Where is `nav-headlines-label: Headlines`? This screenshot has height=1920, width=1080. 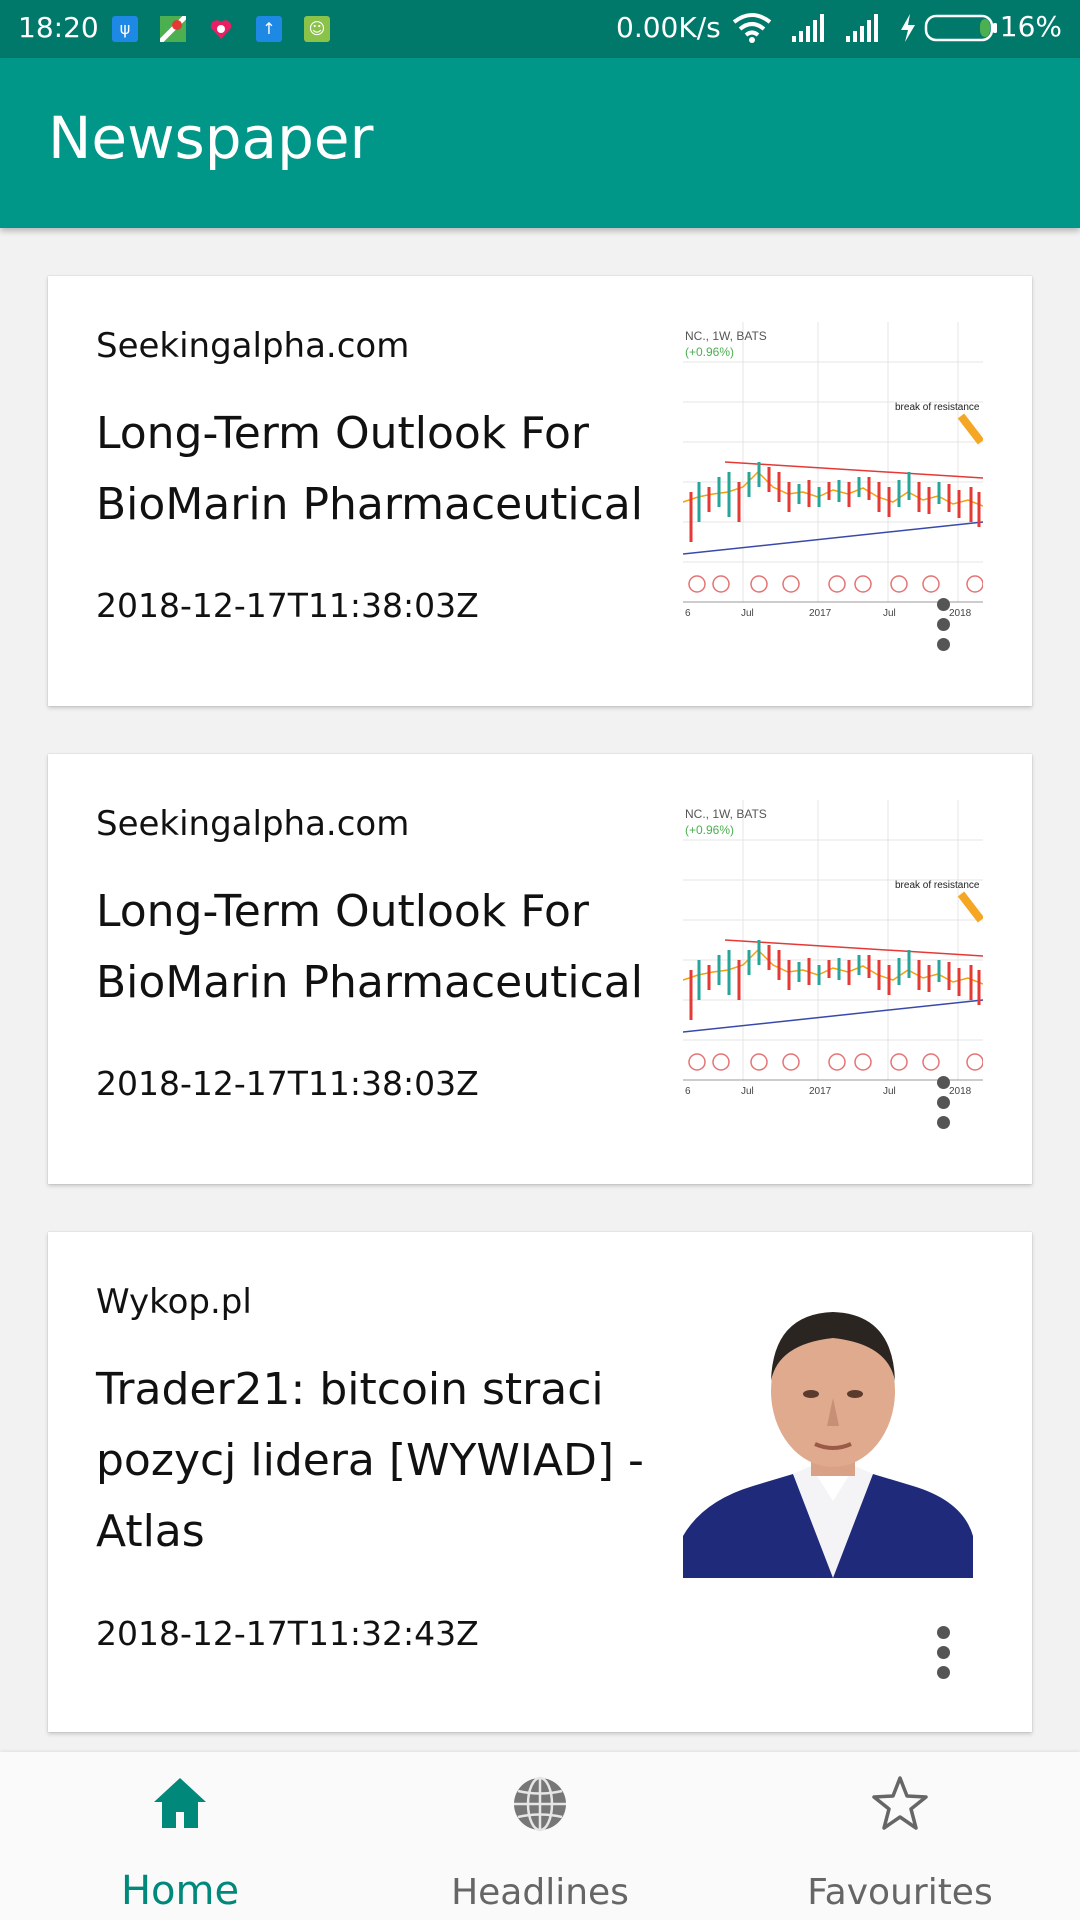
nav-headlines-label: Headlines is located at coordinates (540, 1892).